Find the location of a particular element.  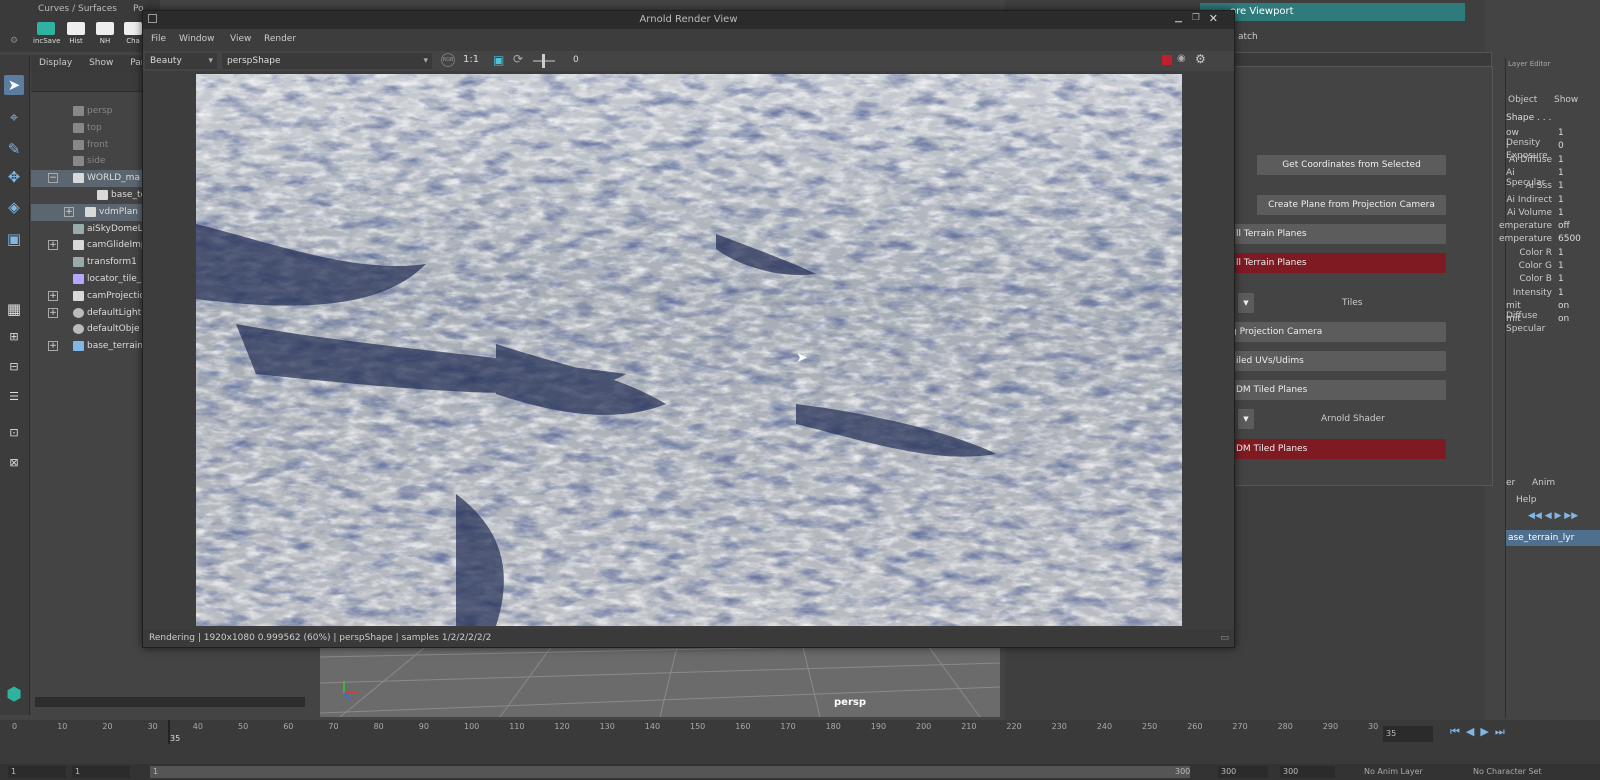

arv-menu-render: Render is located at coordinates (280, 39).